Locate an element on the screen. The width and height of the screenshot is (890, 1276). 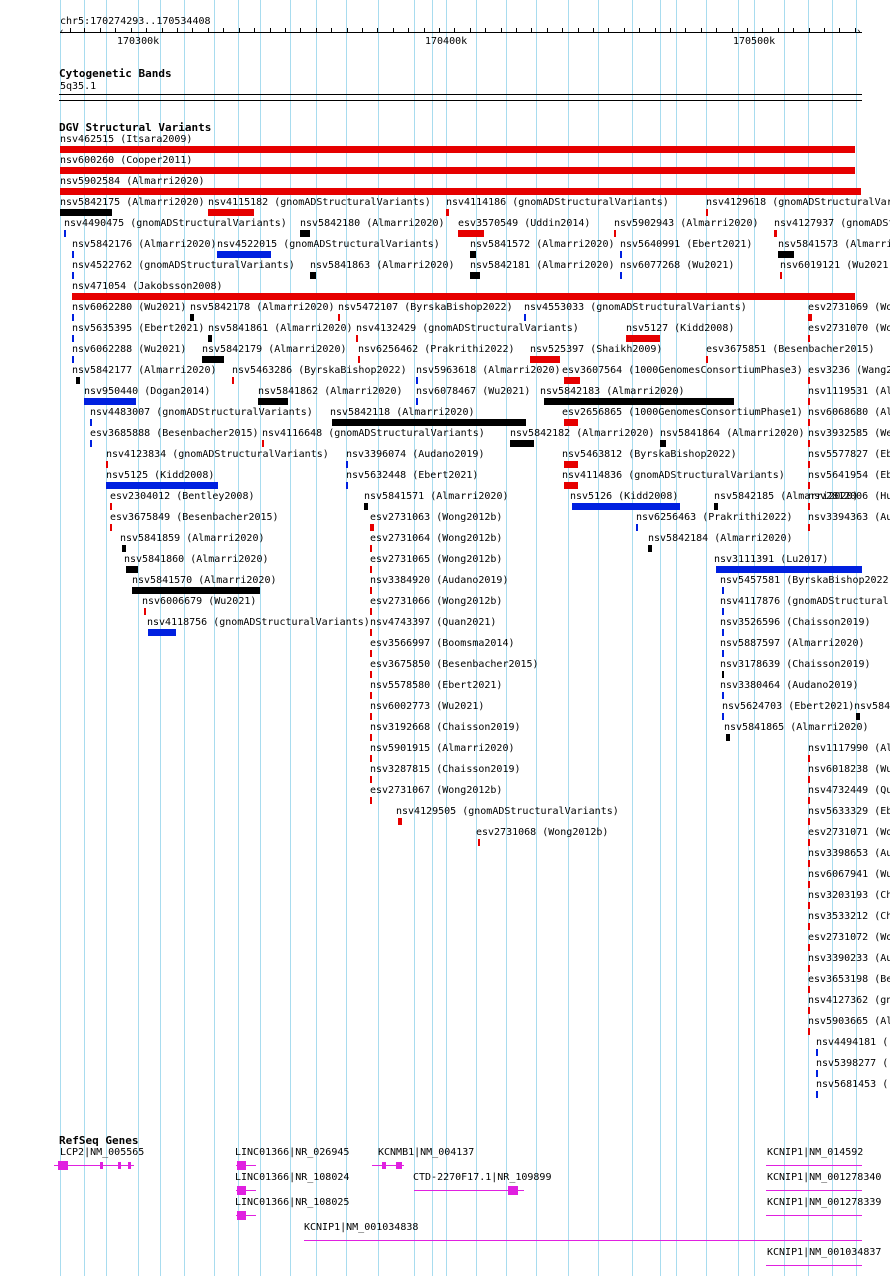
variant-label: nsv950440 (Dogan2014) is located at coordinates (147, 391).